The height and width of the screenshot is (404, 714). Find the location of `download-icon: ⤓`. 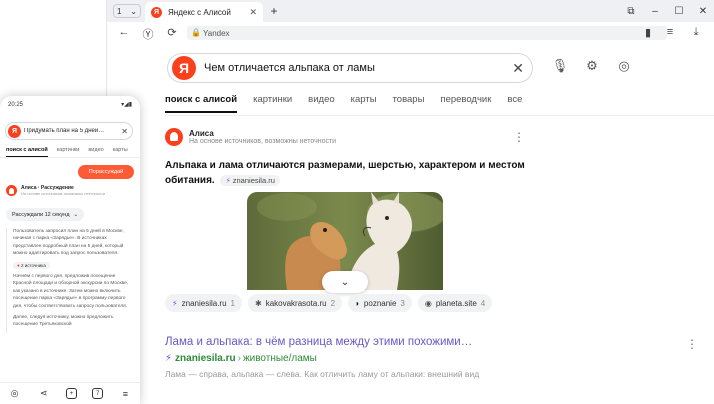

download-icon: ⤓ is located at coordinates (696, 32).